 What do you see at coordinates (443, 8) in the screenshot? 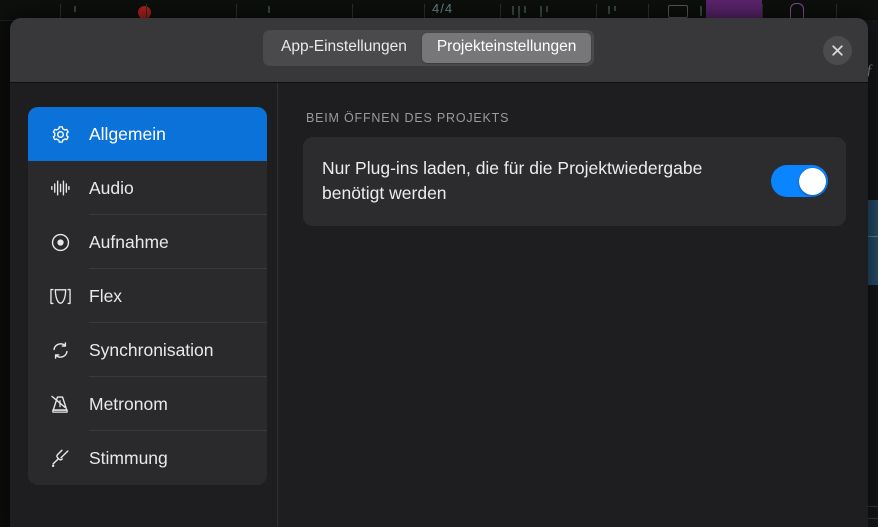
I see `time-signature: 4/4` at bounding box center [443, 8].